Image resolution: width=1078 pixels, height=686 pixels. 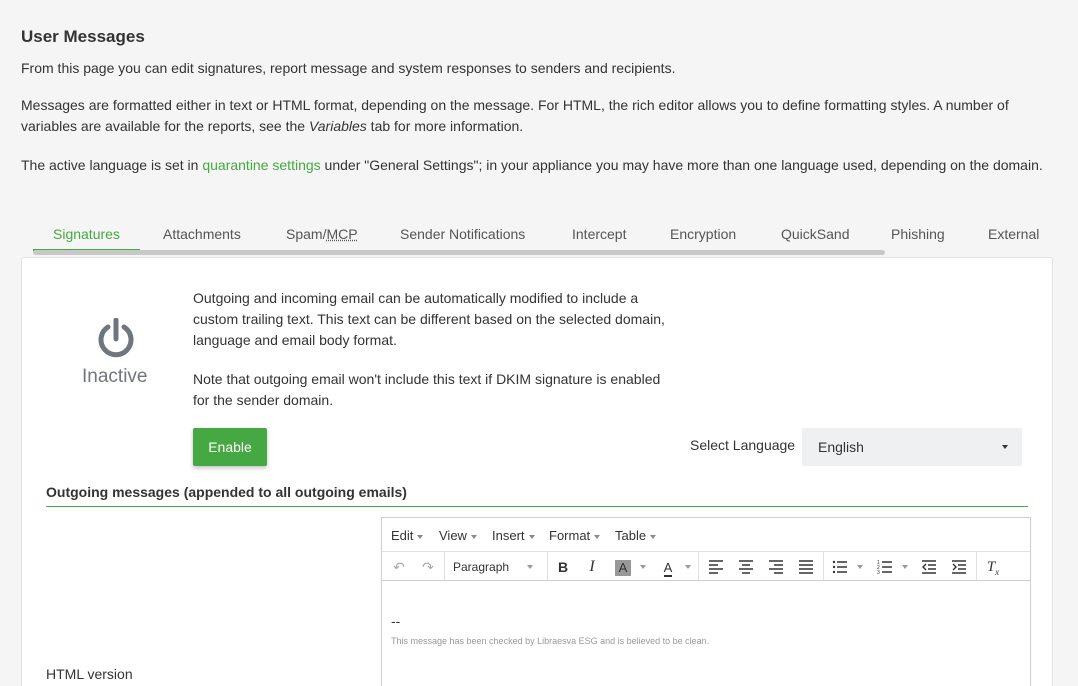 What do you see at coordinates (116, 340) in the screenshot?
I see `power-icon` at bounding box center [116, 340].